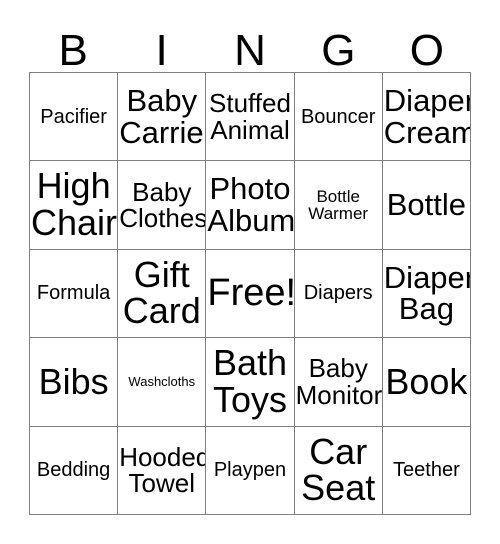  I want to click on bingo-cell: Book, so click(426, 382).